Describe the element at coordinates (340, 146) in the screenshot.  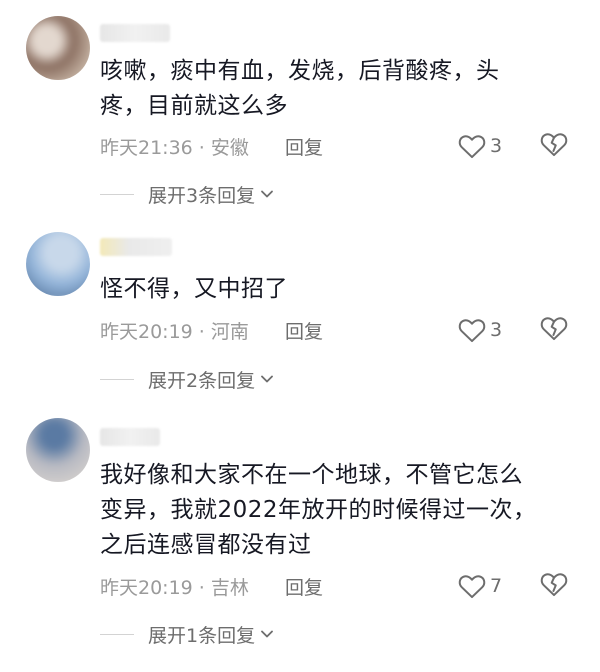
I see `comment-meta: 昨天21:36 · 安徽 回复 3` at that location.